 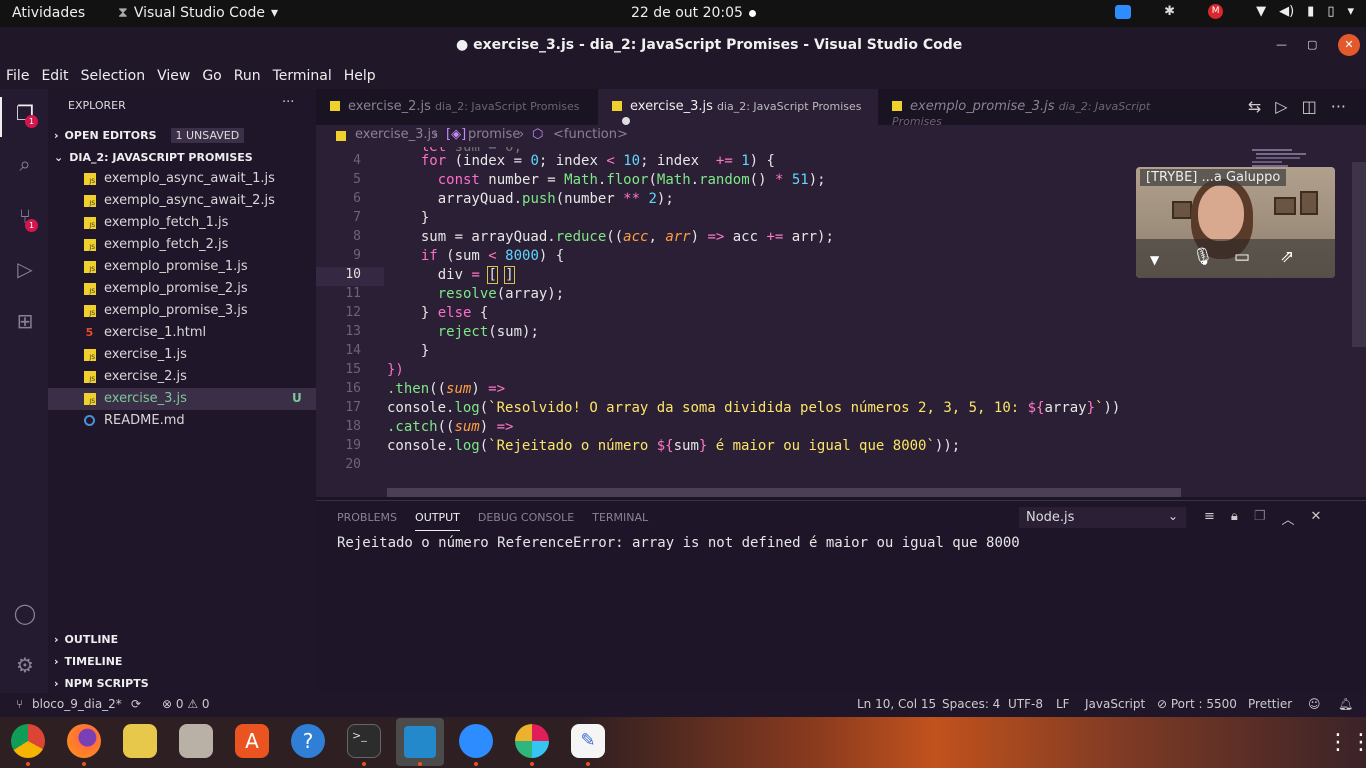 I want to click on breadcrumb-symbol: promise, so click(x=494, y=134).